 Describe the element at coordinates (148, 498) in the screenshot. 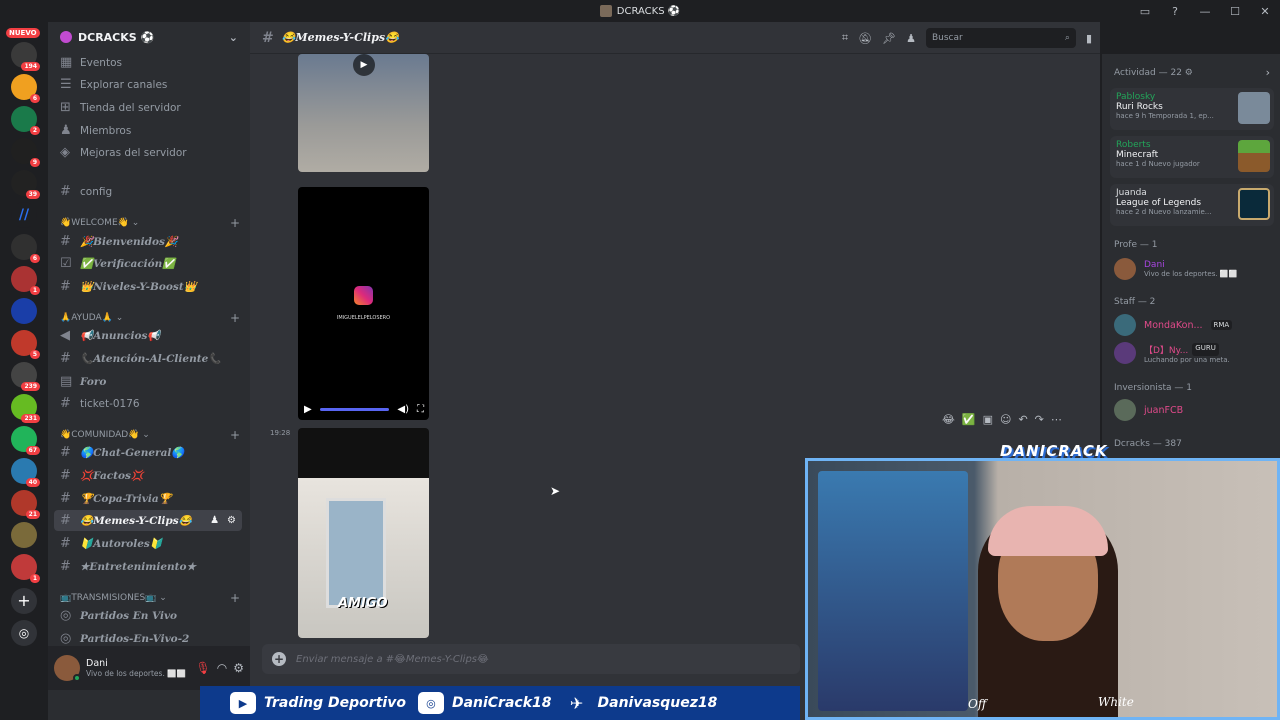

I see `channel-copa-trivia: # 🏆Copa-Trivia🏆` at that location.